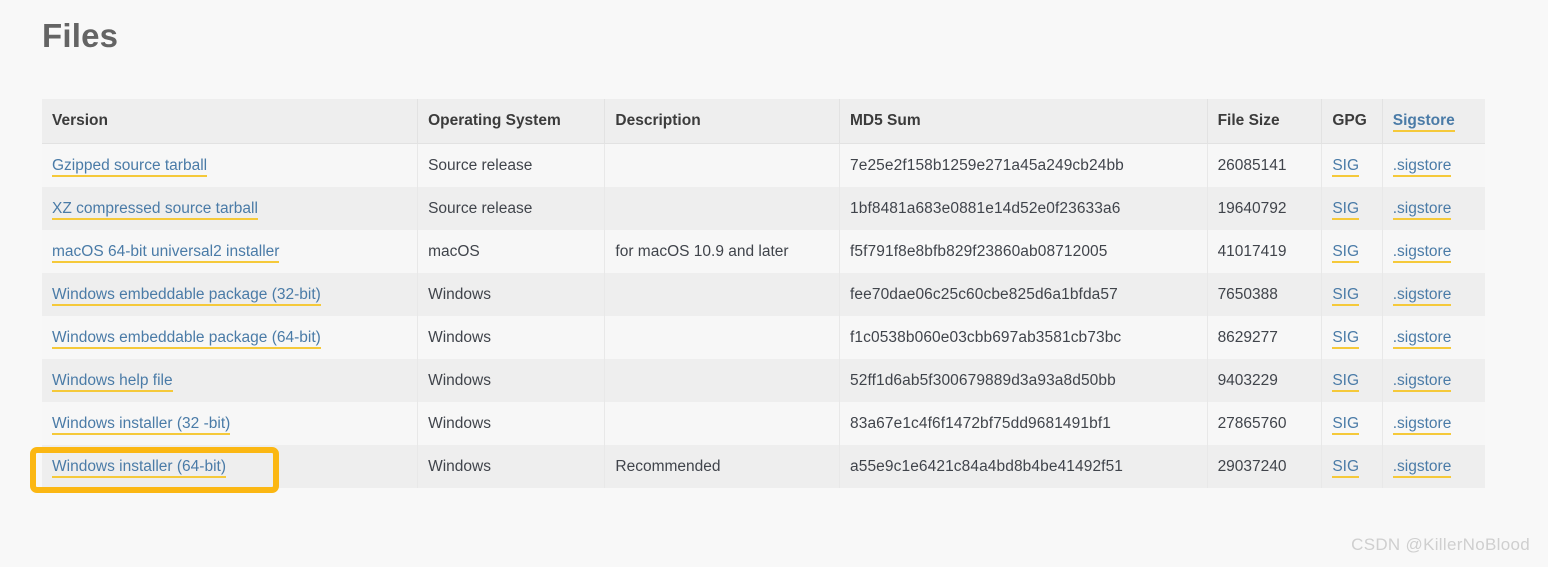 This screenshot has width=1548, height=567. I want to click on version-link: macOS 64-bit universal2 installer, so click(166, 252).